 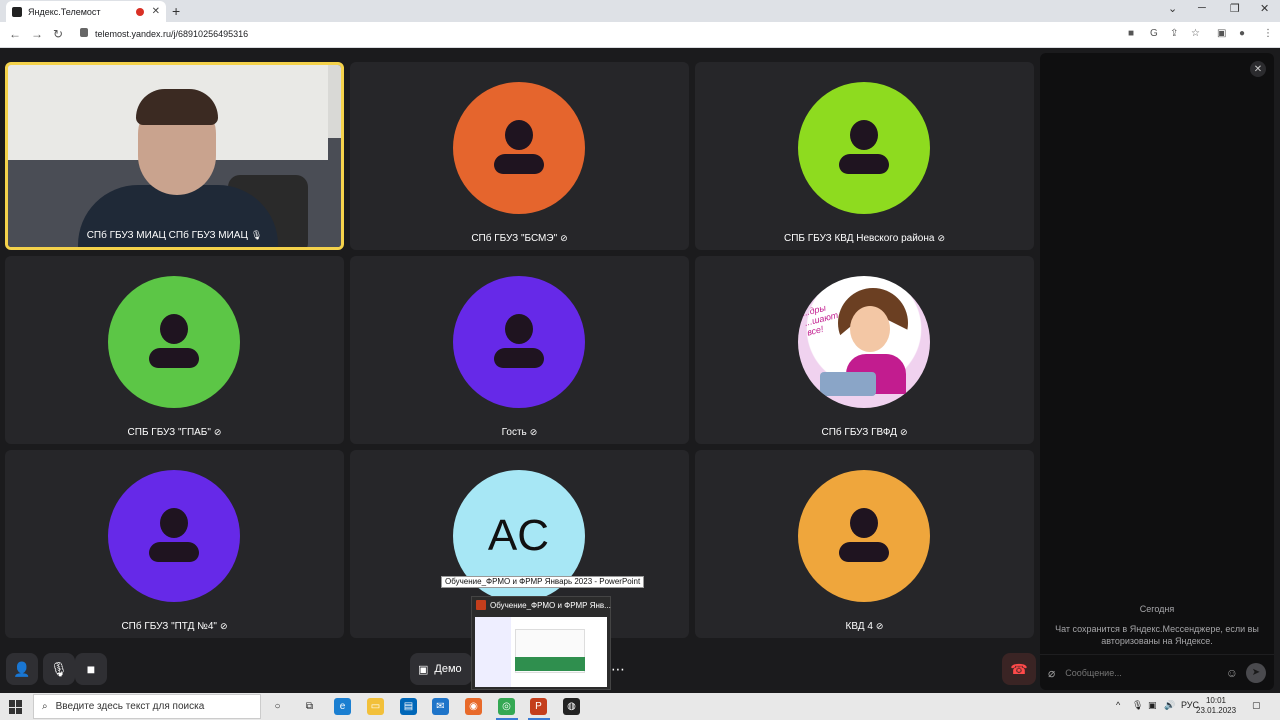 What do you see at coordinates (1145, 672) in the screenshot?
I see `message-input` at bounding box center [1145, 672].